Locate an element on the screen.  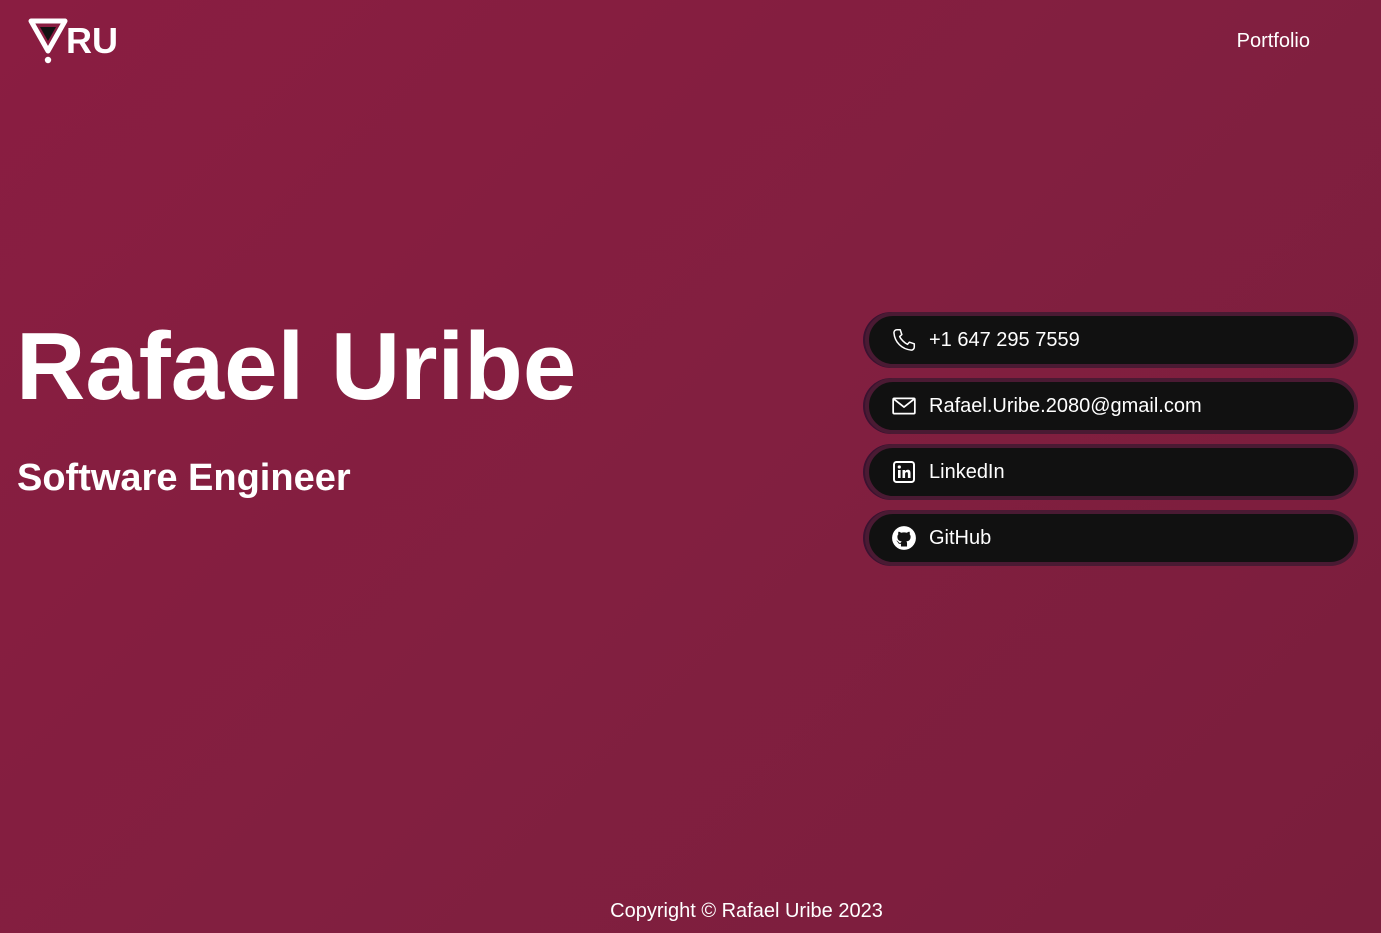
email-button: Rafael.Uribe.2080@gmail.com is located at coordinates (1111, 406).